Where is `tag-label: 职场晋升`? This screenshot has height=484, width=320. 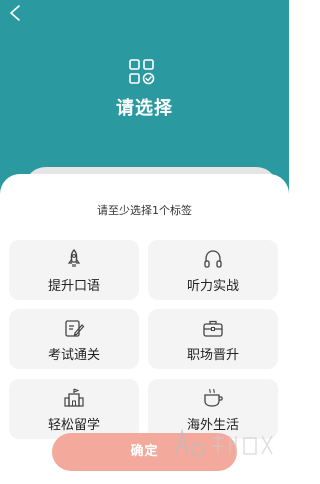 tag-label: 职场晋升 is located at coordinates (212, 355).